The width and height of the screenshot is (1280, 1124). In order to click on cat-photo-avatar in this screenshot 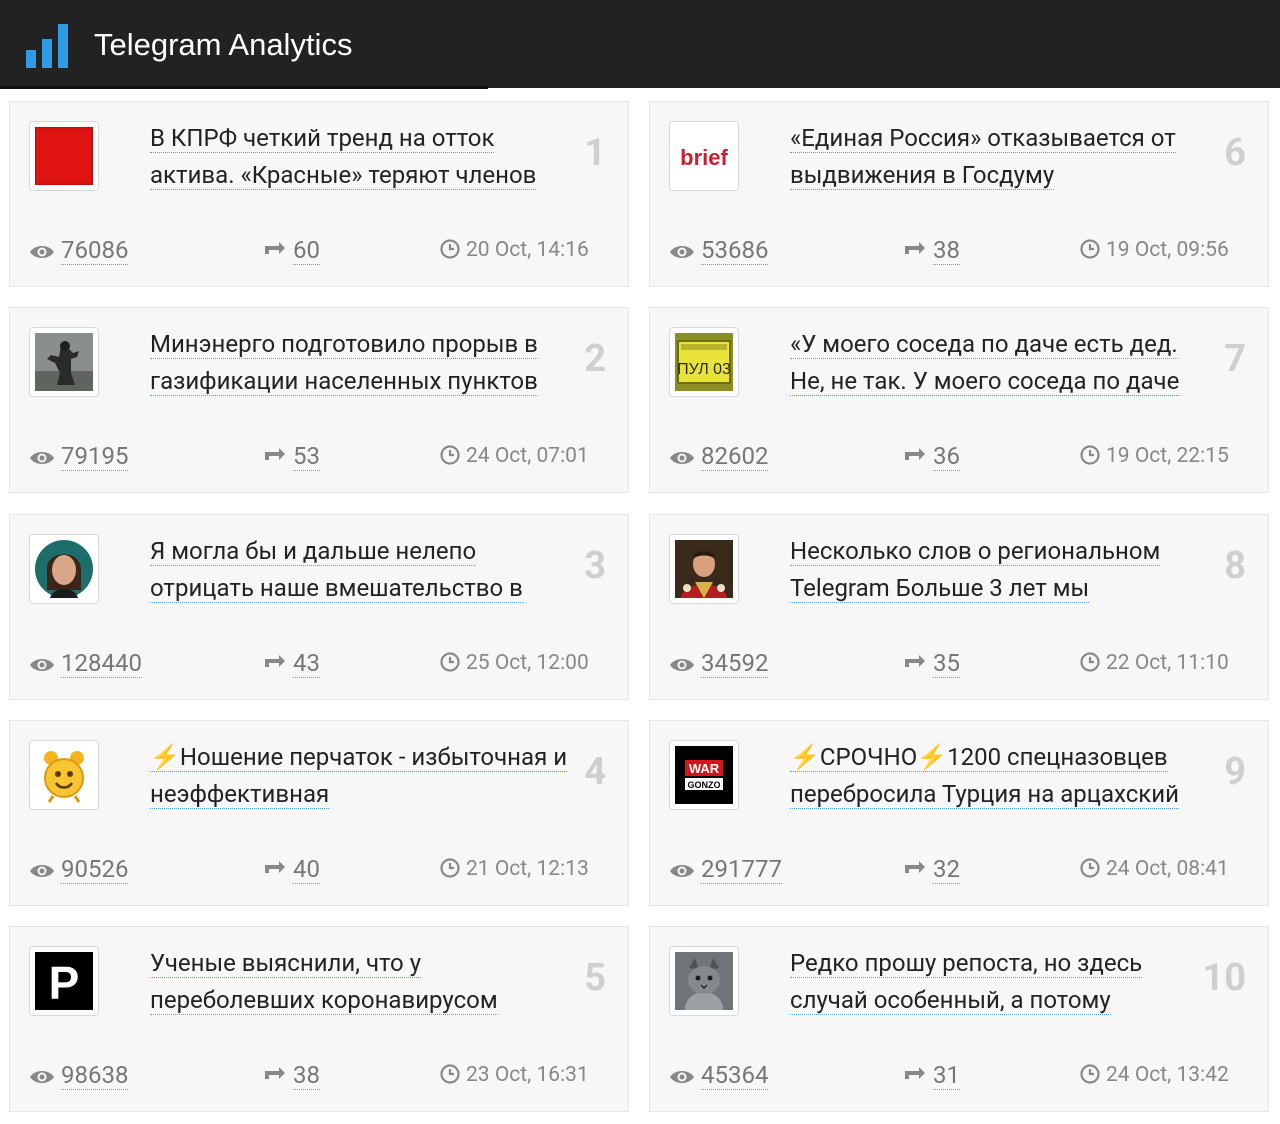, I will do `click(704, 981)`.